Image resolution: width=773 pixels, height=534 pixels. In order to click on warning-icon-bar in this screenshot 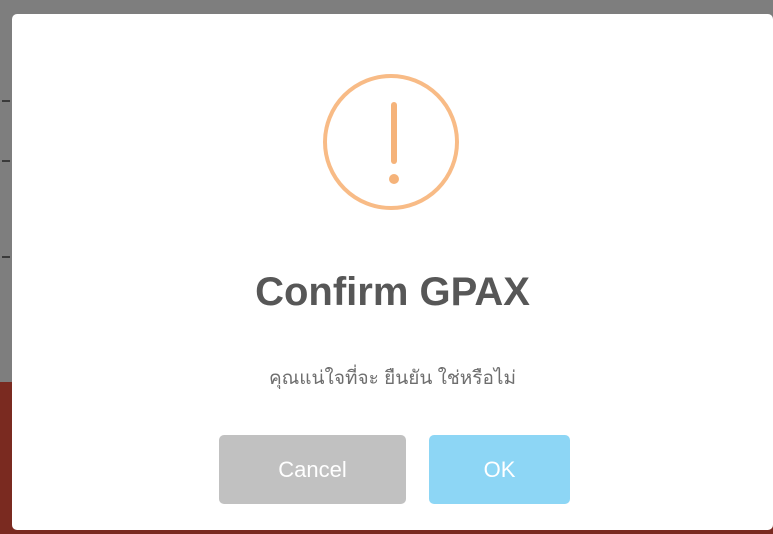, I will do `click(394, 133)`.